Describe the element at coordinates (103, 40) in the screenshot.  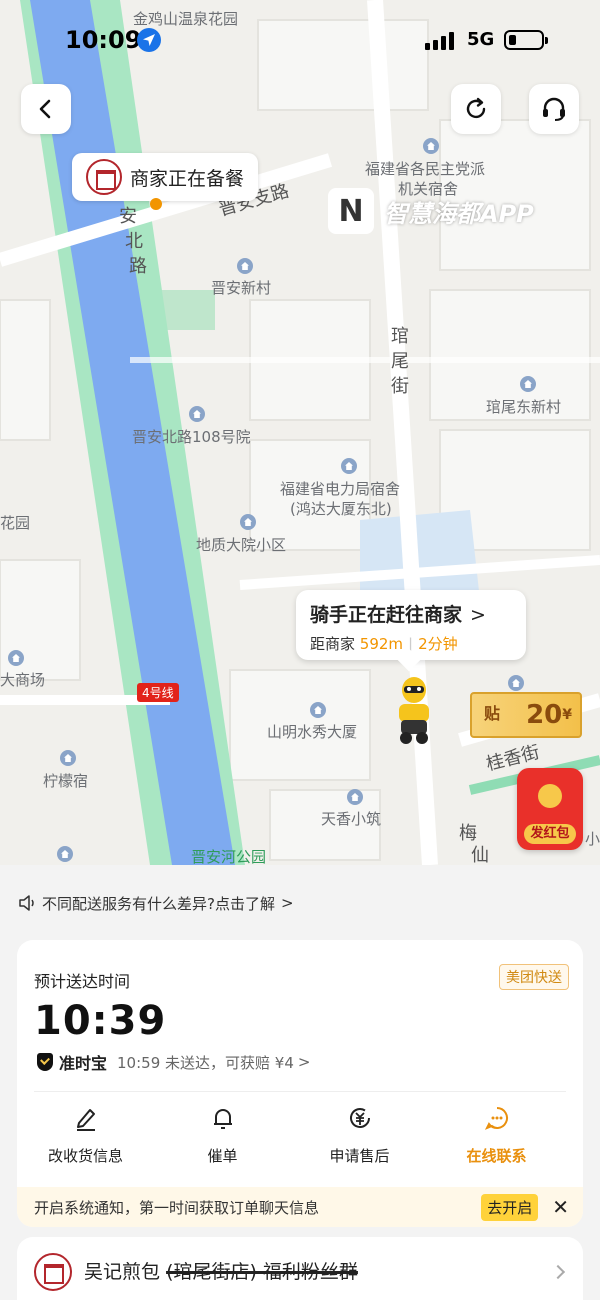
I see `clock: 10:09` at that location.